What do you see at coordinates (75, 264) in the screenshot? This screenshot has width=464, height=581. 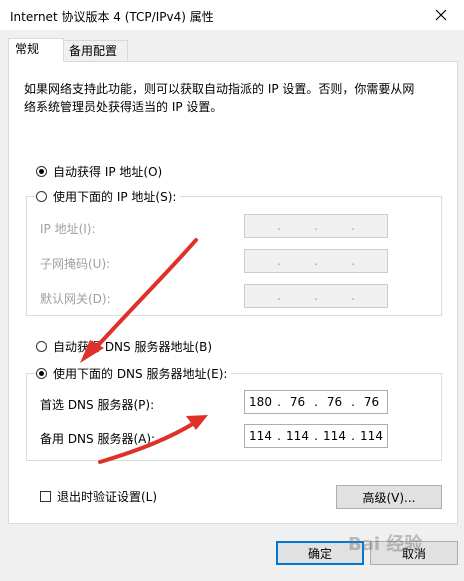 I see `subnet-mask-label: 子网掩码(U):` at bounding box center [75, 264].